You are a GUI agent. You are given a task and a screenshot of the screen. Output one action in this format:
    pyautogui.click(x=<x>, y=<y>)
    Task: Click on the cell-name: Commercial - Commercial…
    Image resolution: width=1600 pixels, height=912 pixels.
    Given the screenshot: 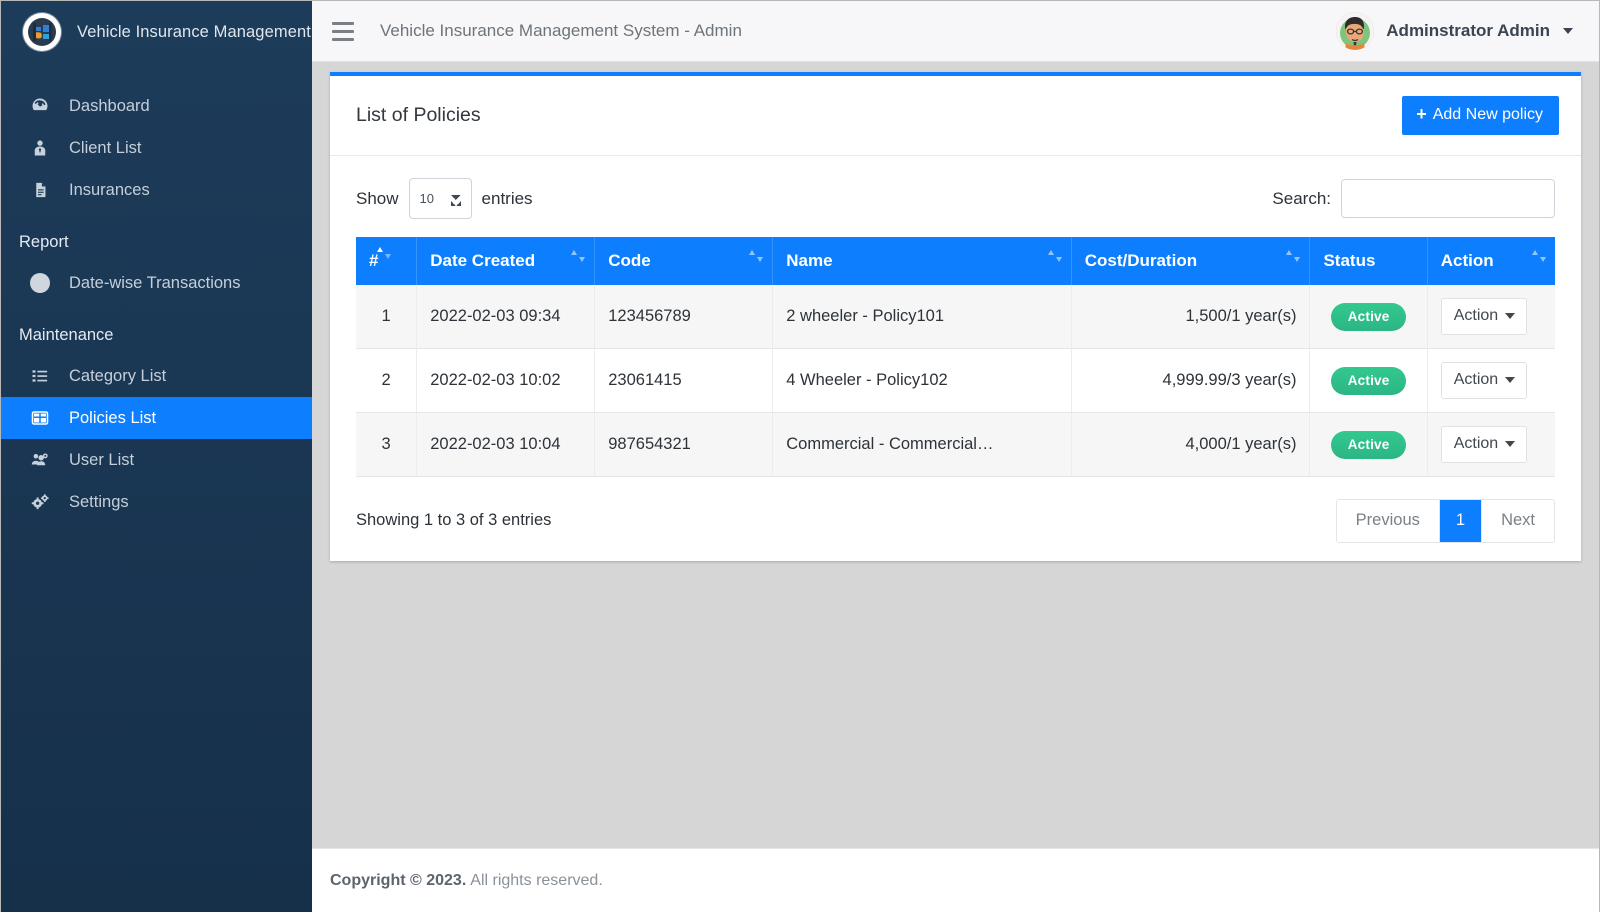 What is the action you would take?
    pyautogui.click(x=922, y=444)
    